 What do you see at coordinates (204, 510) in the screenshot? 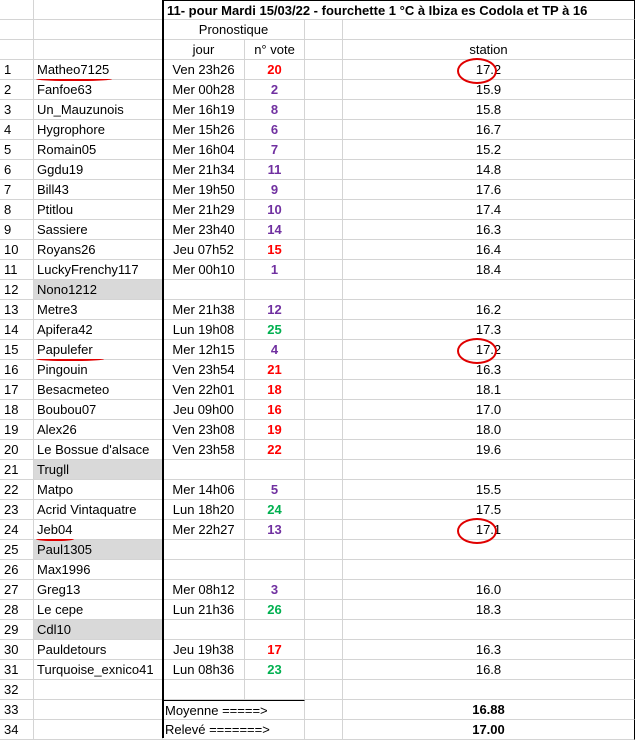
I see `forecast-day: Lun 18h20` at bounding box center [204, 510].